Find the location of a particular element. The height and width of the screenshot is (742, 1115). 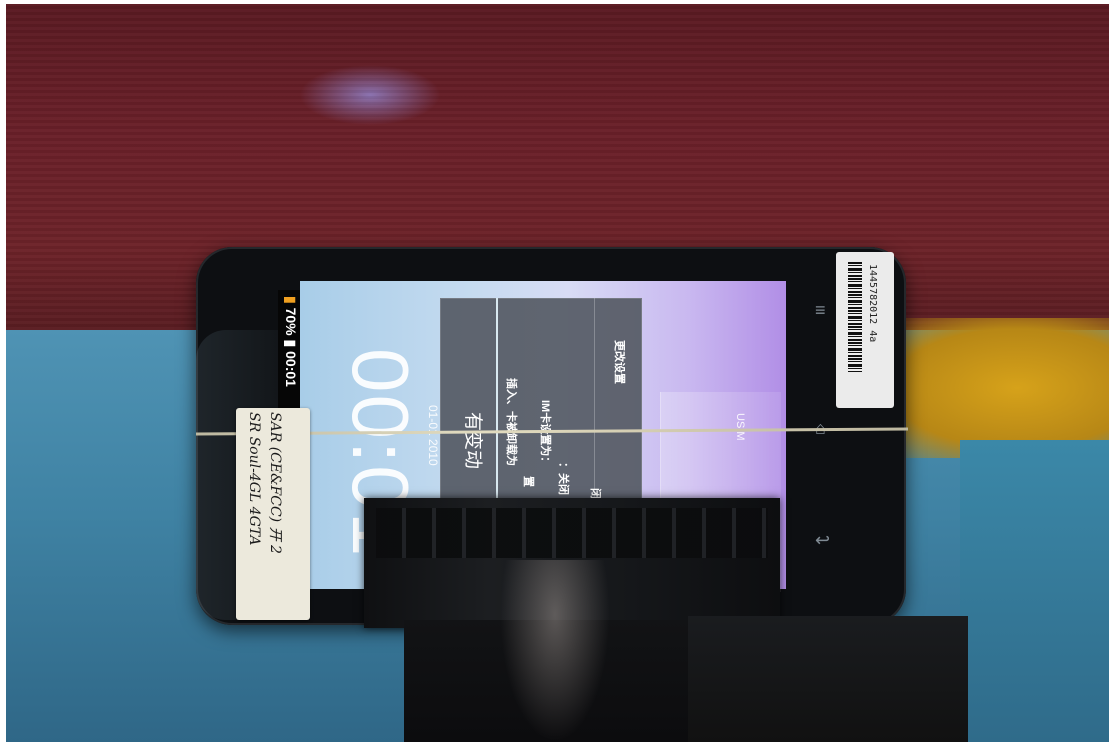

barcode-sticker is located at coordinates (865, 330).